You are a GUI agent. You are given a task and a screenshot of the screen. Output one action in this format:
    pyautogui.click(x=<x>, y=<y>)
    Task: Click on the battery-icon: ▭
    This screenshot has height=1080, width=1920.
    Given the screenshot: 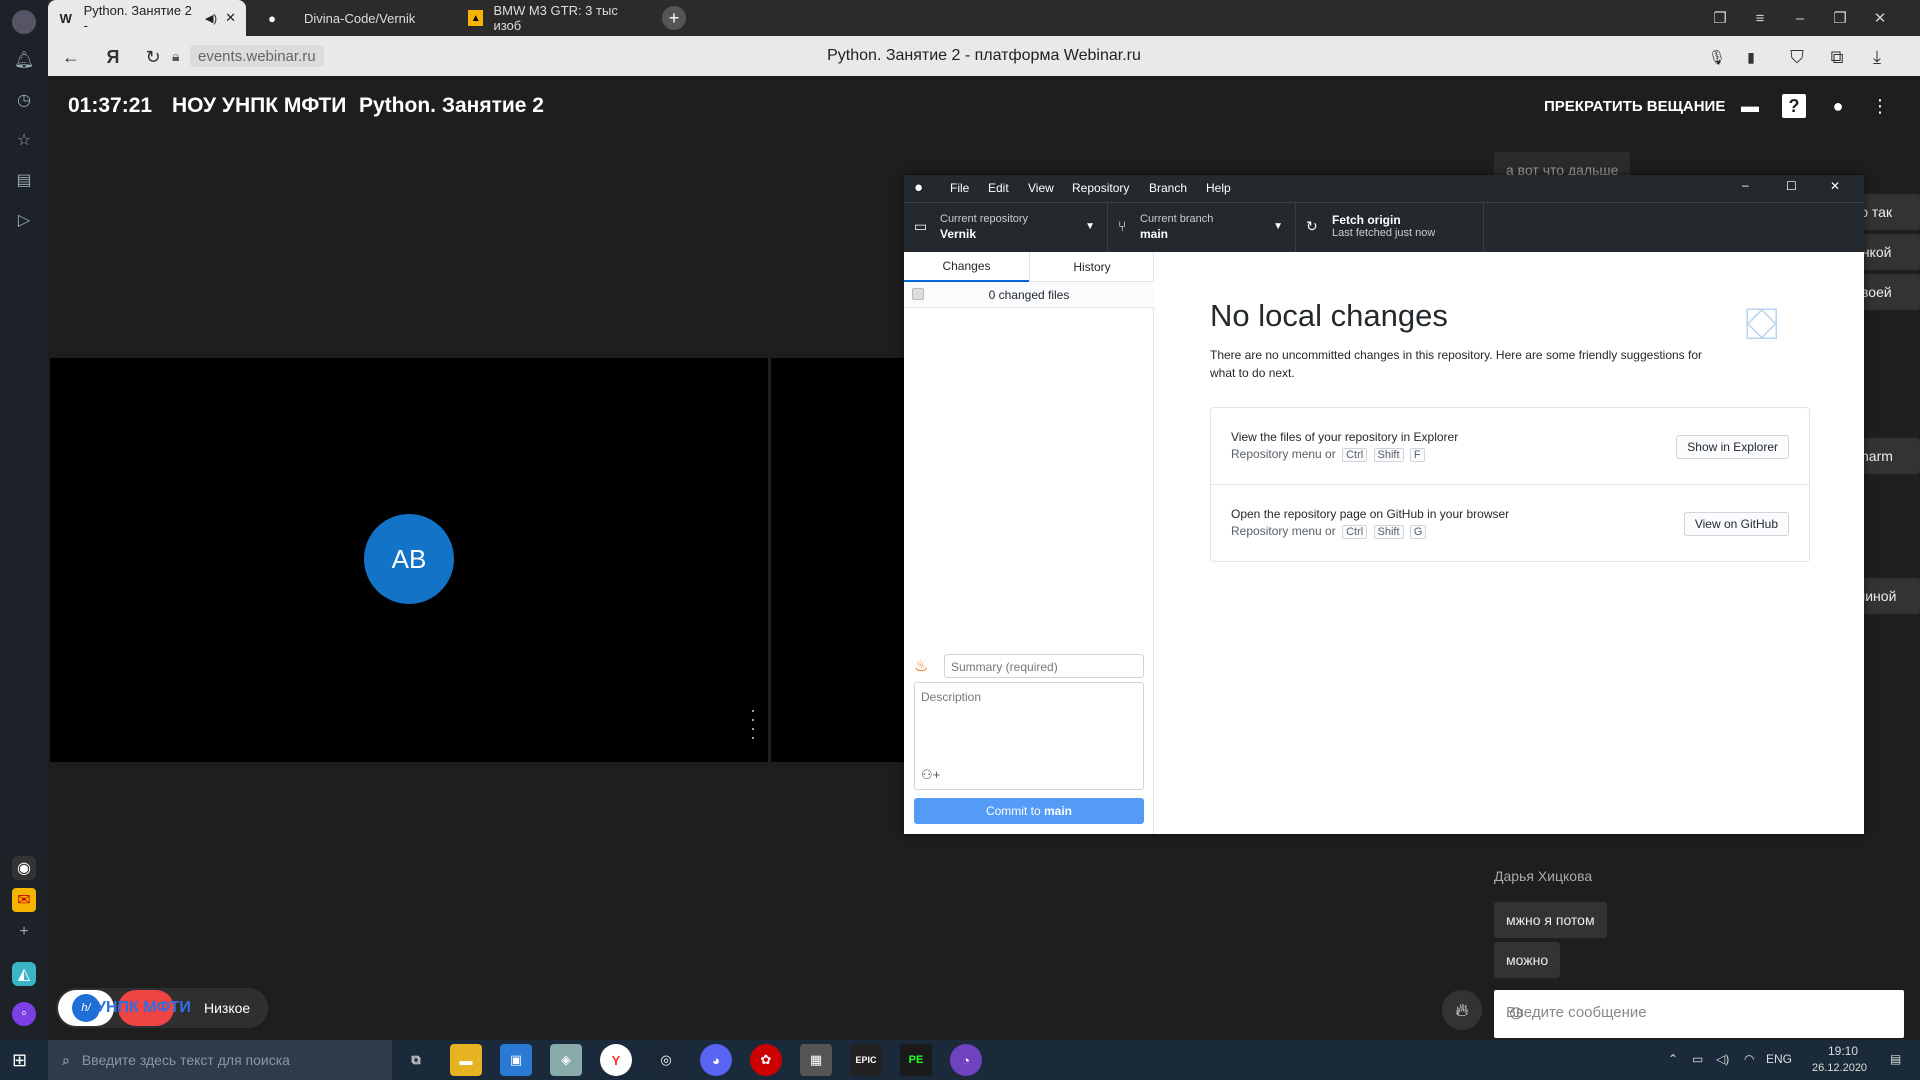 What is the action you would take?
    pyautogui.click(x=1697, y=1059)
    